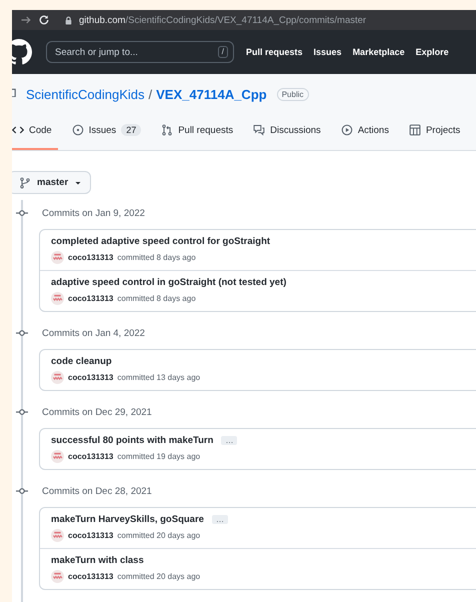 The image size is (476, 602). I want to click on date-heading: Commits on Dec 28, 2021, so click(97, 491).